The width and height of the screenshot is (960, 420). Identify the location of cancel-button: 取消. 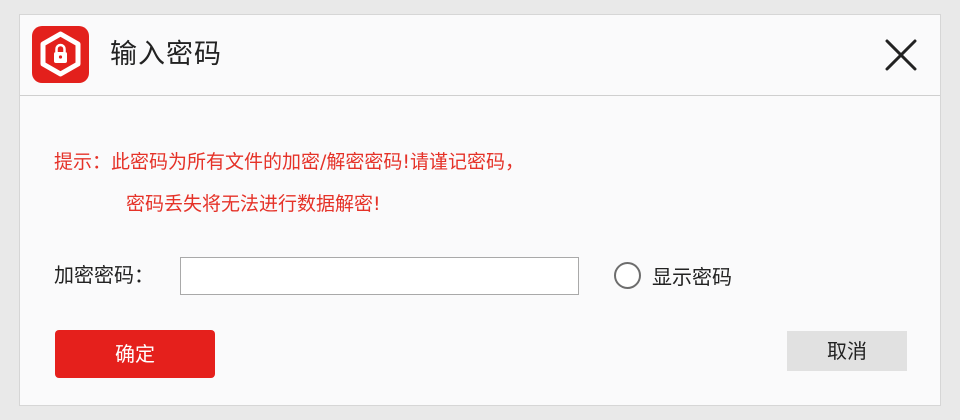
(847, 351).